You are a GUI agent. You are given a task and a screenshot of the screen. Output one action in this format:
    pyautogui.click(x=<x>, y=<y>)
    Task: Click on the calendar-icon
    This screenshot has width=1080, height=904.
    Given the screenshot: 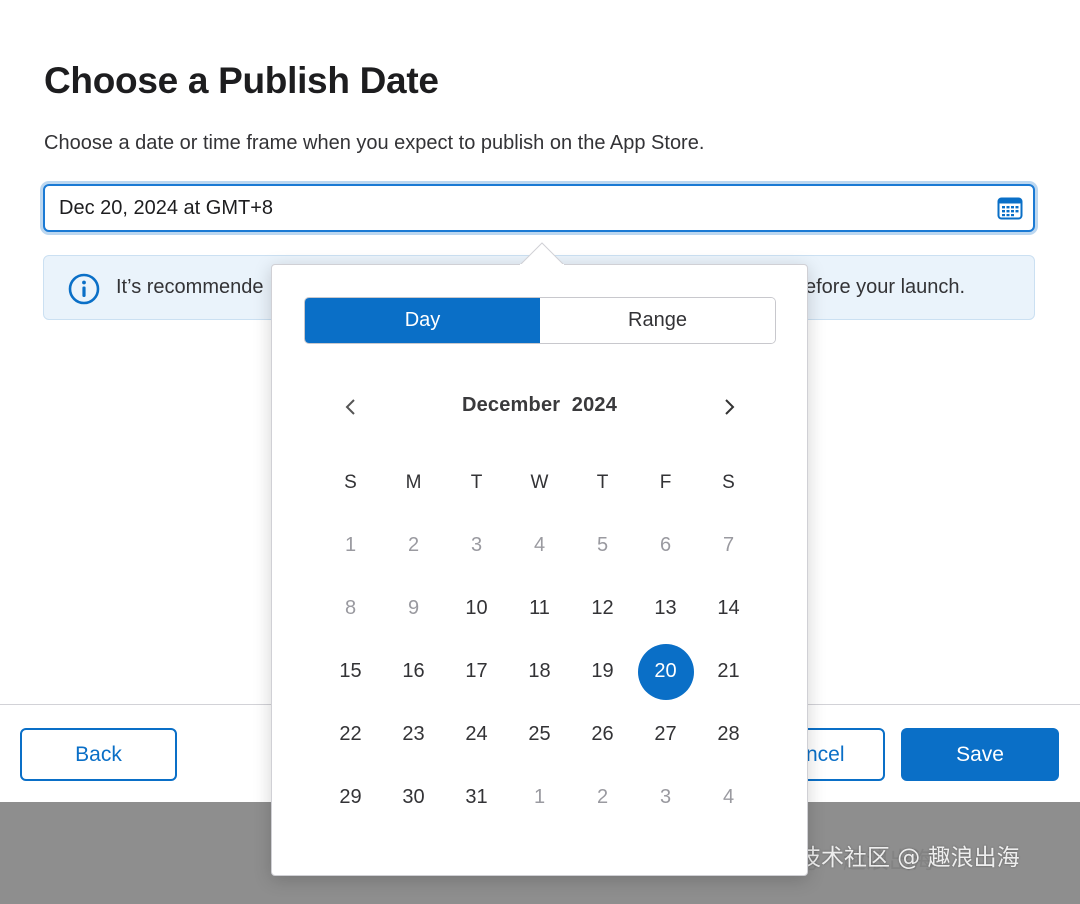 What is the action you would take?
    pyautogui.click(x=1010, y=208)
    